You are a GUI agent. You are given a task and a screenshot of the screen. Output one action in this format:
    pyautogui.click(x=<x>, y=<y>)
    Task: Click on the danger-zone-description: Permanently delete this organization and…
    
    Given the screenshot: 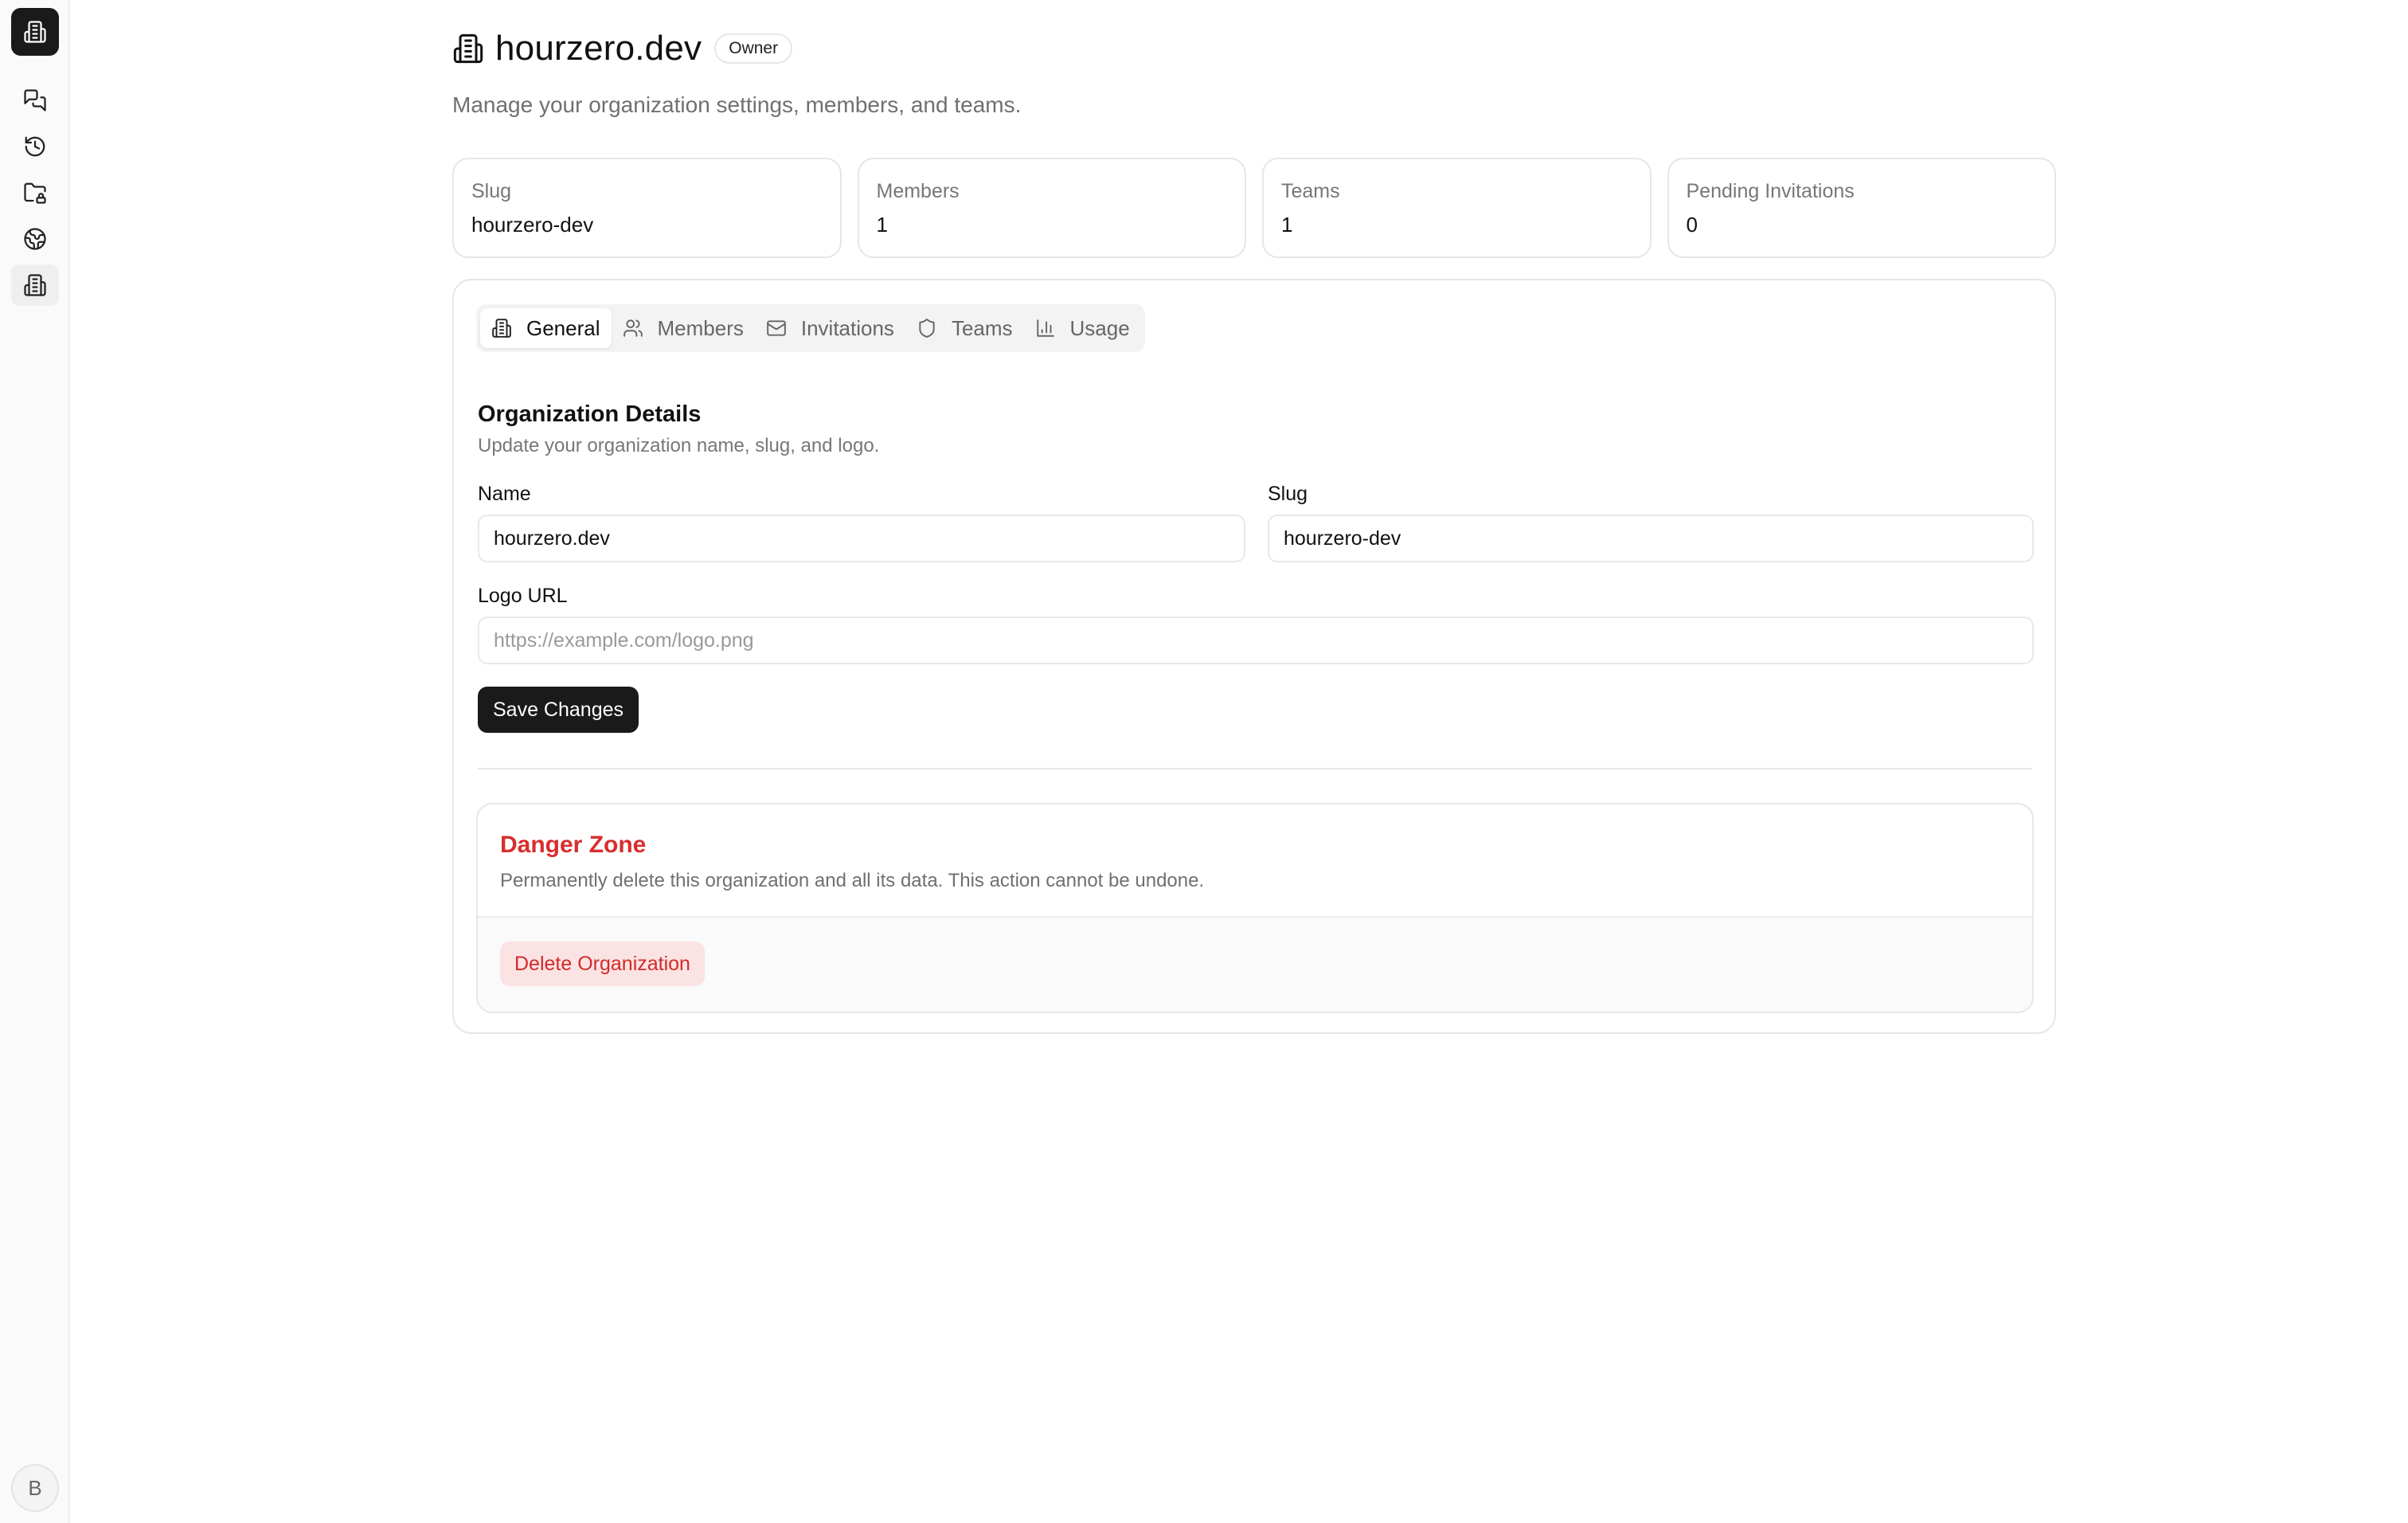 What is the action you would take?
    pyautogui.click(x=853, y=880)
    